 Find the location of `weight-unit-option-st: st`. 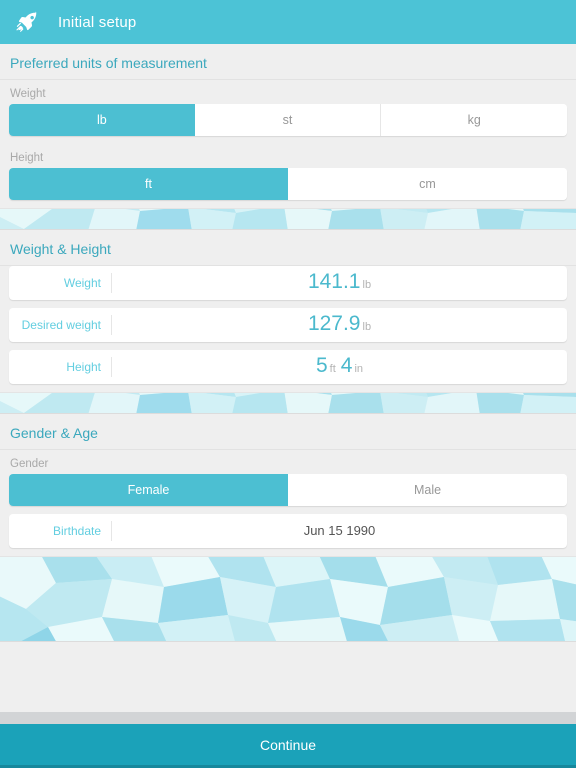

weight-unit-option-st: st is located at coordinates (288, 120).